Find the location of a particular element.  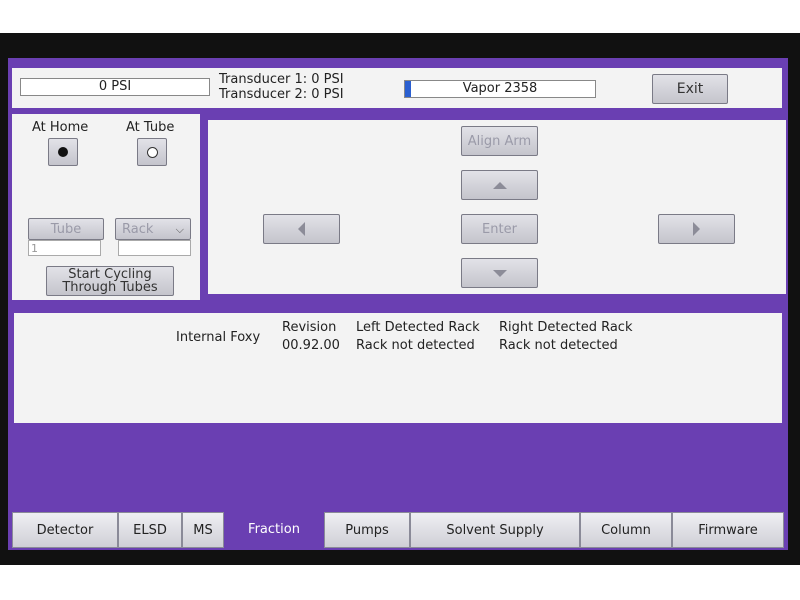

device-name: Internal Foxy is located at coordinates (218, 337).